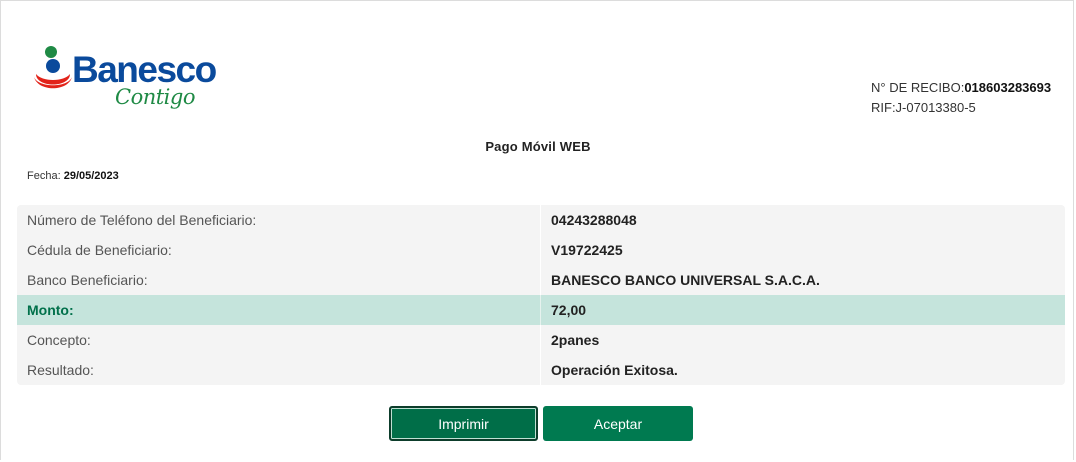 The image size is (1076, 462). Describe the element at coordinates (1008, 87) in the screenshot. I see `receipt-number-value: 018603283693` at that location.